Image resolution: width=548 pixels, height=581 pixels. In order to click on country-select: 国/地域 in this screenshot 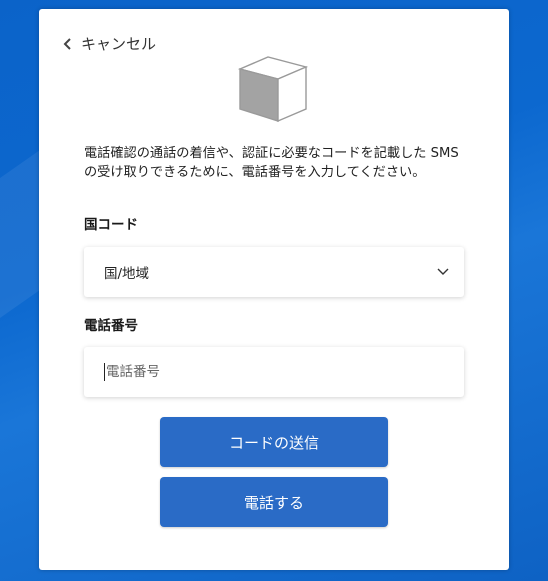, I will do `click(274, 272)`.